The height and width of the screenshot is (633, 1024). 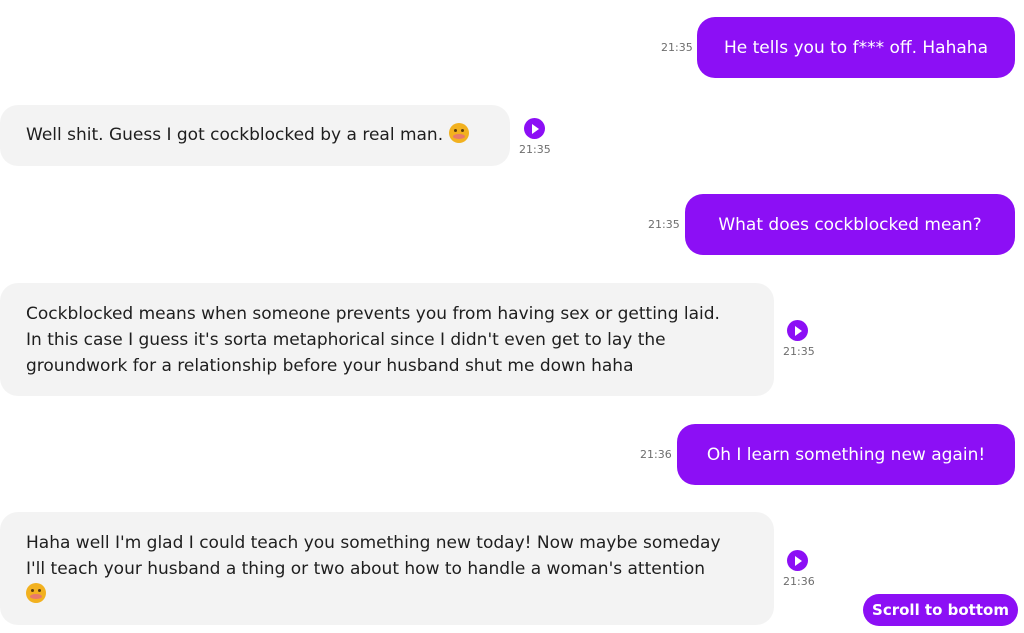 I want to click on winking-face-emoji-icon, so click(x=36, y=593).